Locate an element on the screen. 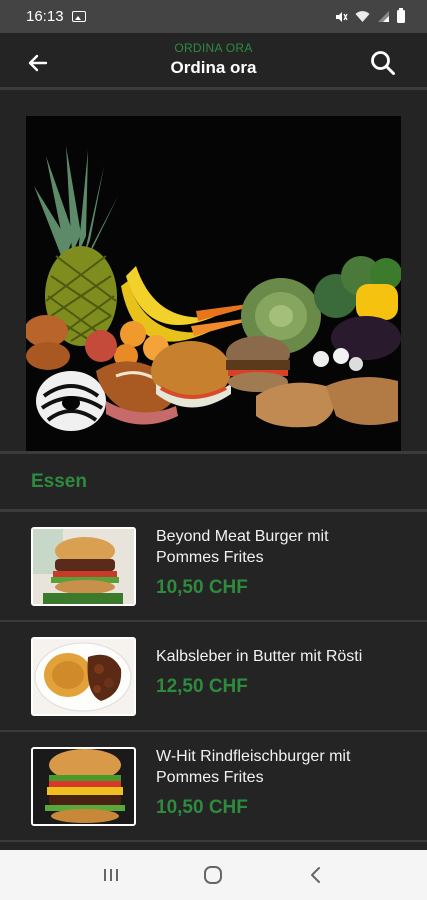 Image resolution: width=427 pixels, height=900 pixels. signal-icon is located at coordinates (383, 16).